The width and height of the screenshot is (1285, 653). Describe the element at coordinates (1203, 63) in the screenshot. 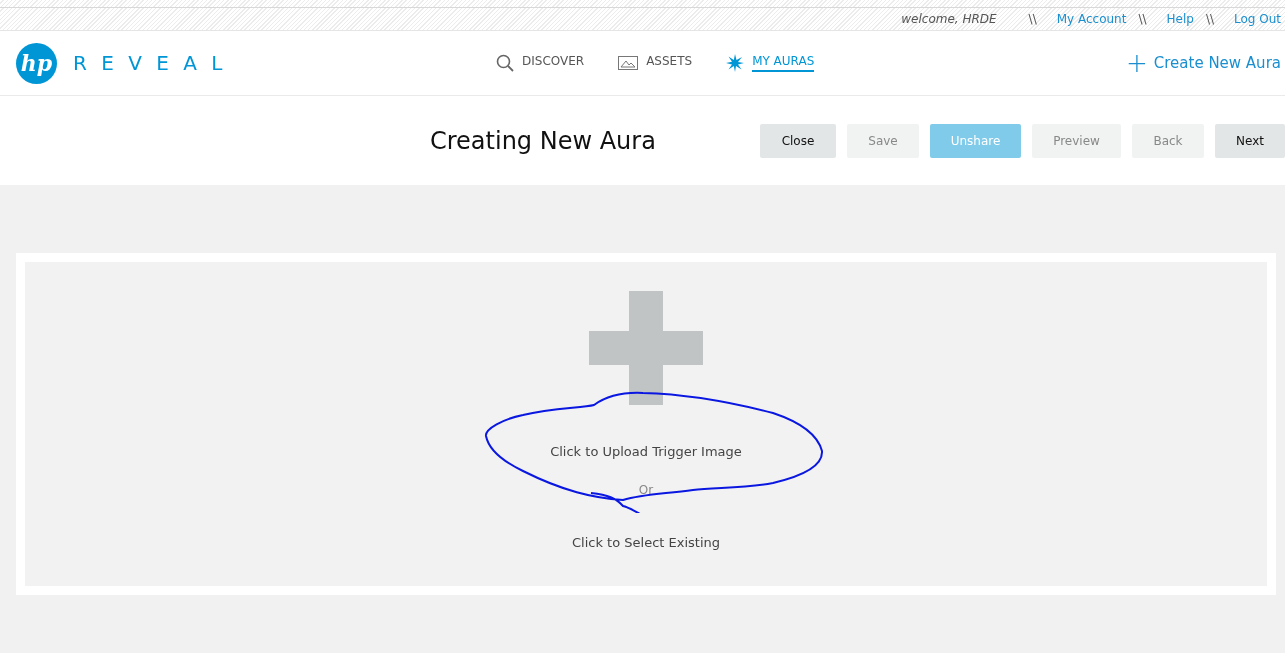

I see `create-new-aura-link: + Create New Aura` at that location.